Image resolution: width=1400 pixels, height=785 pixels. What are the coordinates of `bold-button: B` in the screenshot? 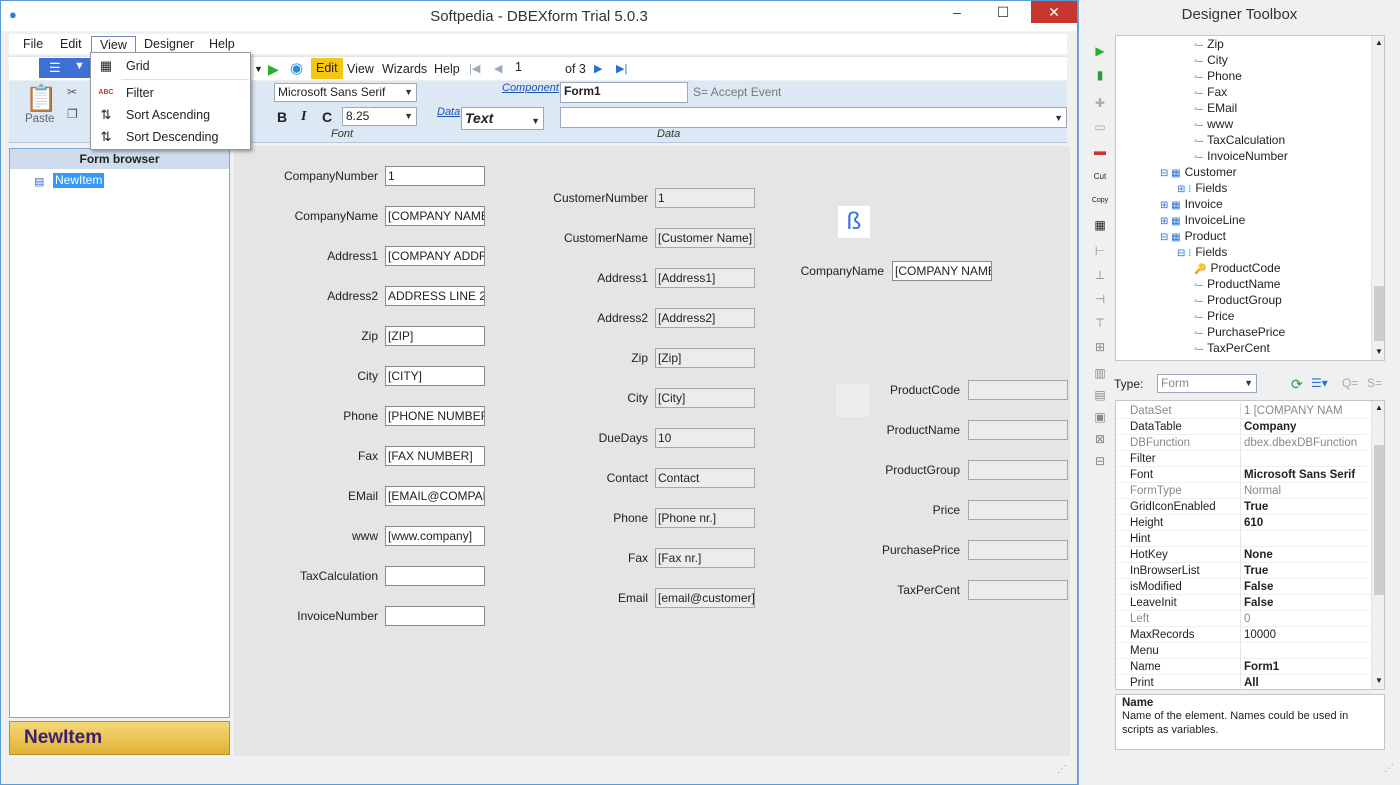 It's located at (282, 117).